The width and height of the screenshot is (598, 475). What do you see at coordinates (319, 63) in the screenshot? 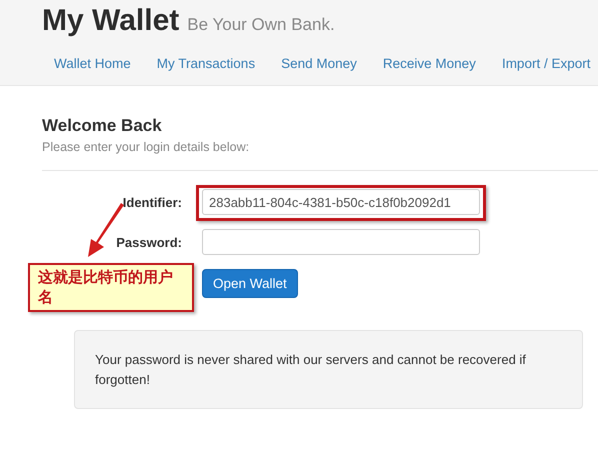
I see `nav-link: Send Money` at bounding box center [319, 63].